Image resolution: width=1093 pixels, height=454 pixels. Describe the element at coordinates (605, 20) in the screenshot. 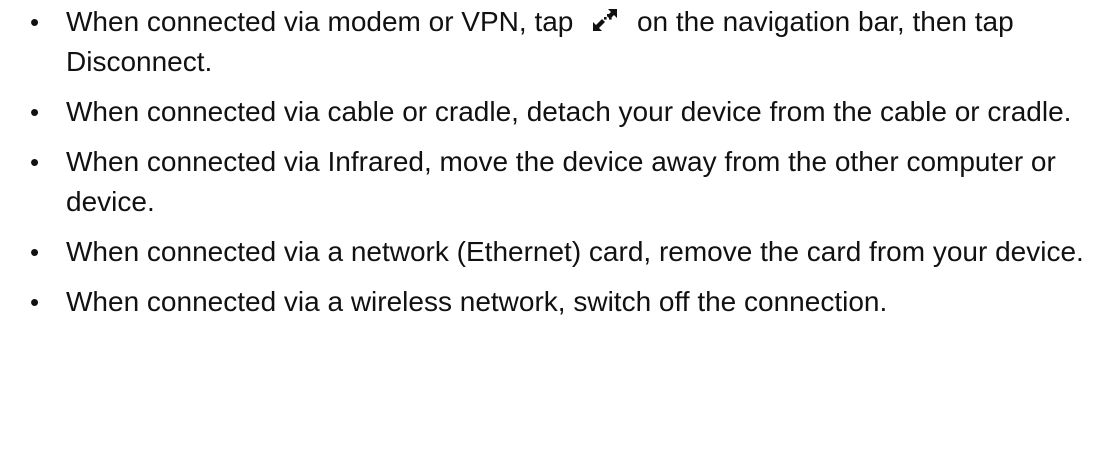

I see `connection-icon` at that location.